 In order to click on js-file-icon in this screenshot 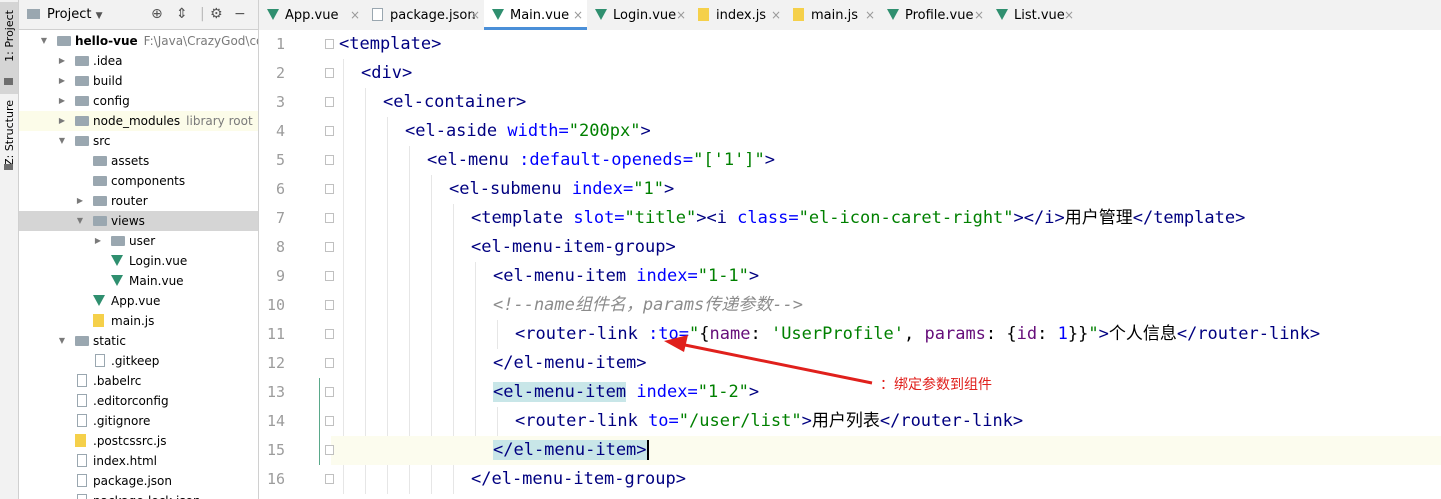, I will do `click(98, 320)`.